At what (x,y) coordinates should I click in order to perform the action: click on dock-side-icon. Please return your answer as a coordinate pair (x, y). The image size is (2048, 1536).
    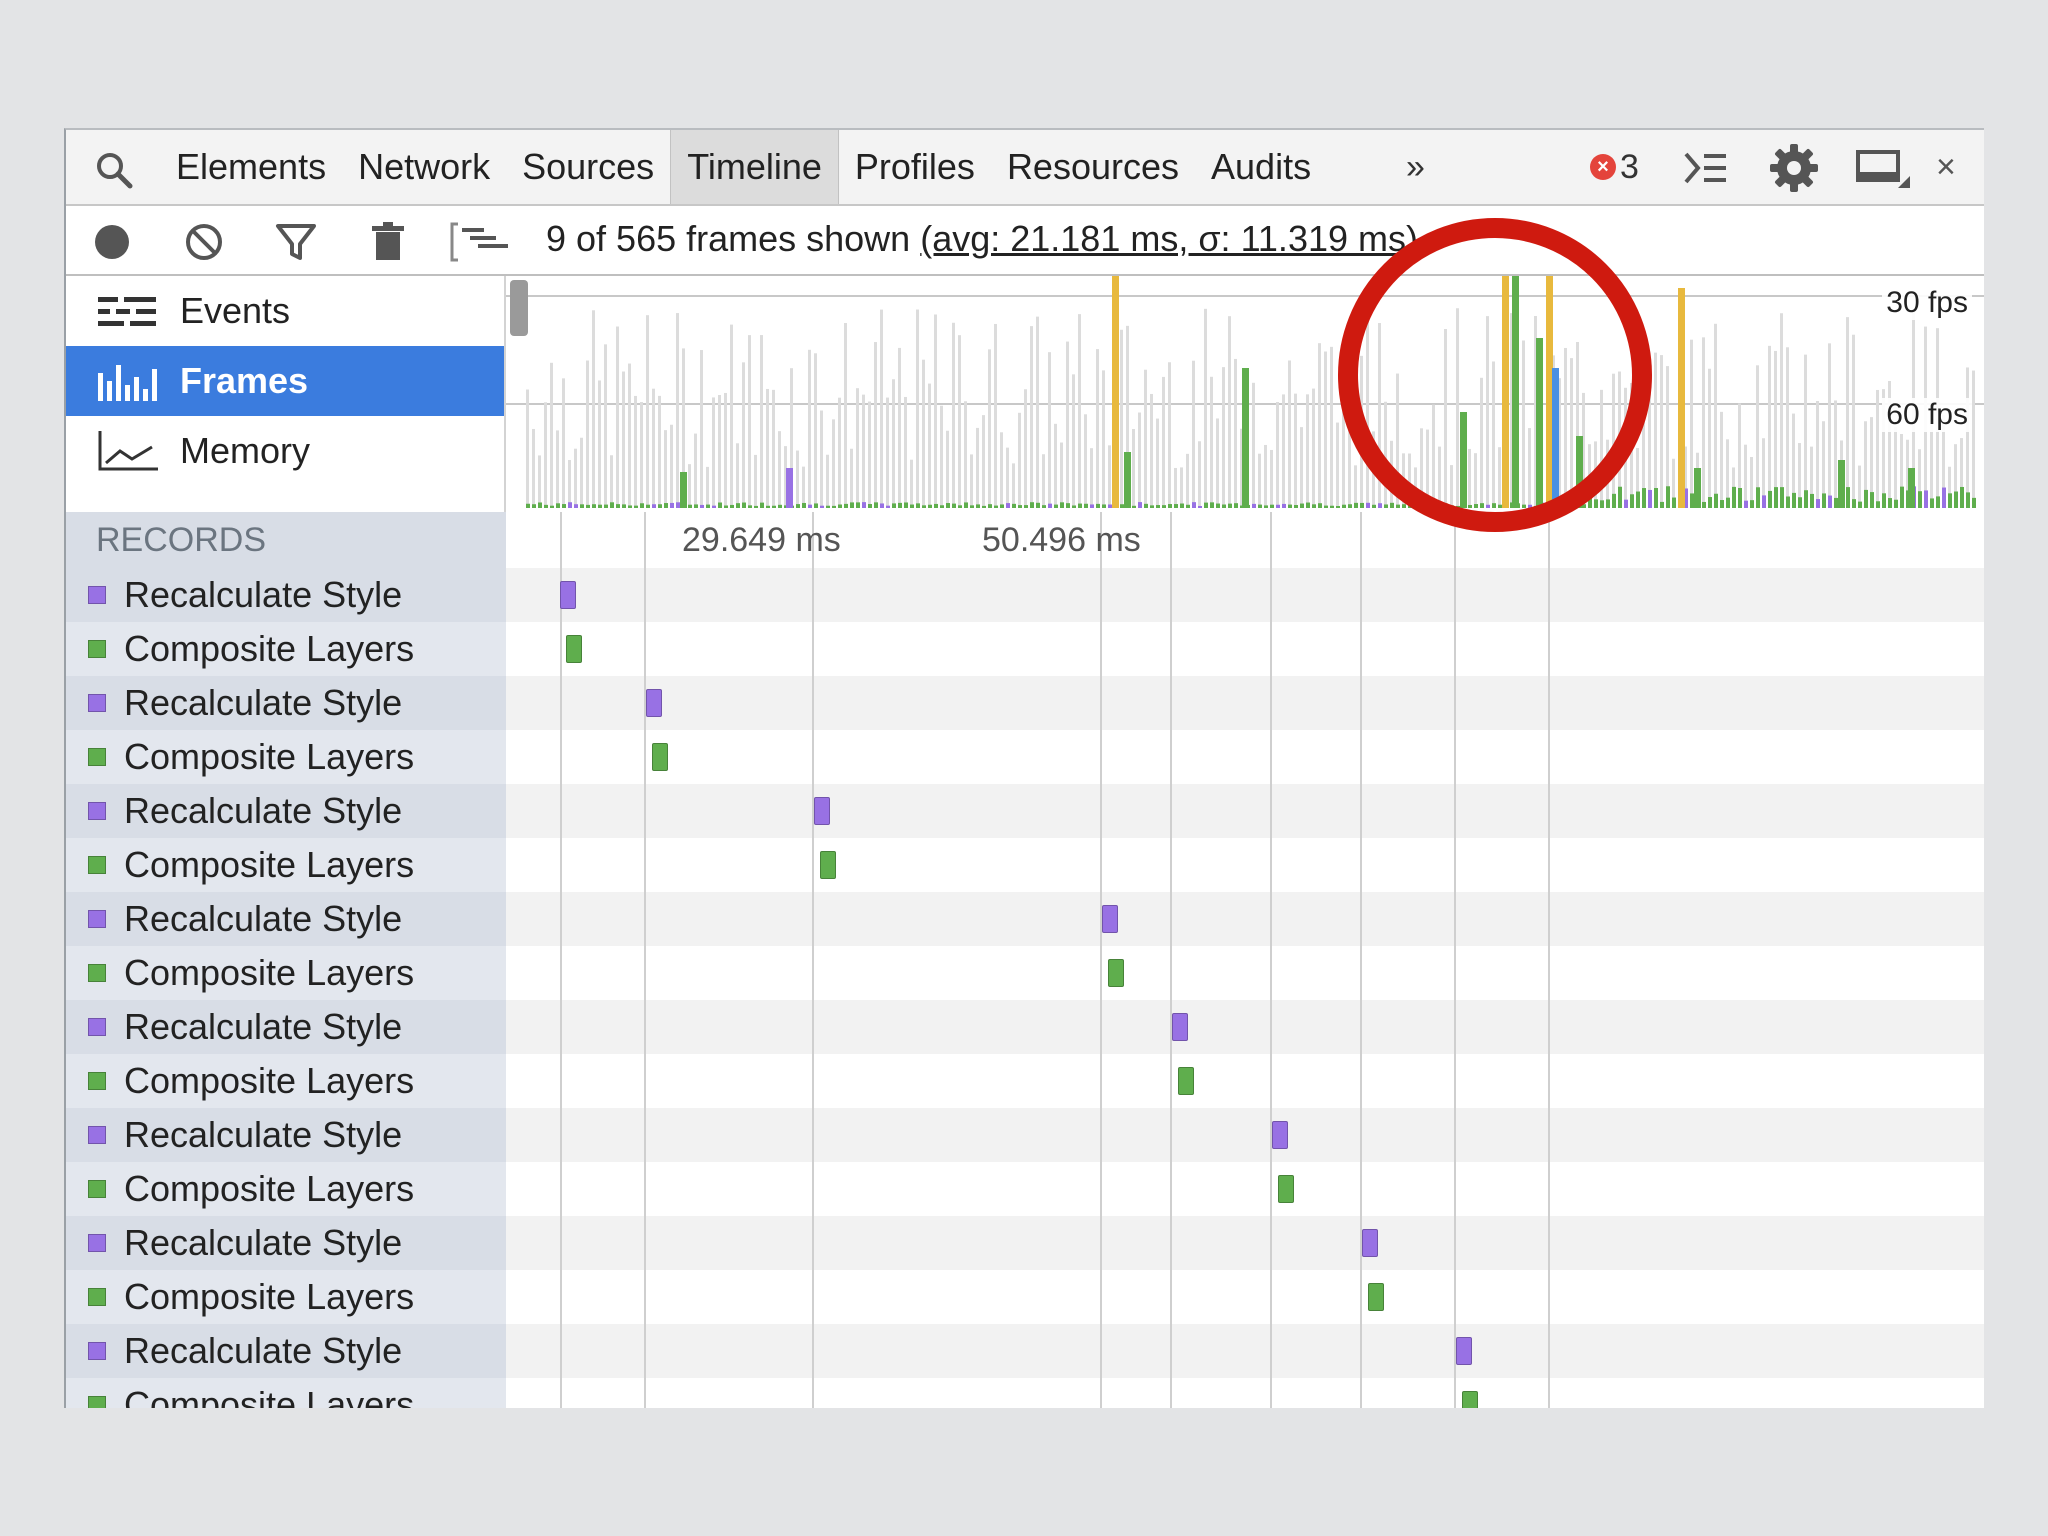
    Looking at the image, I should click on (1884, 168).